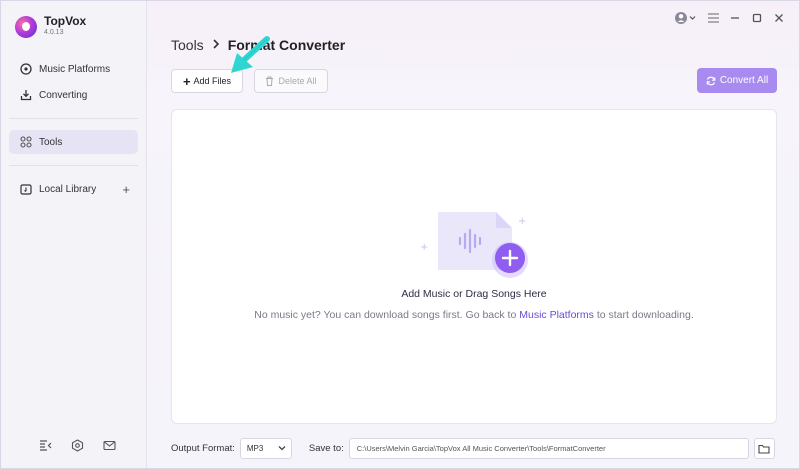  I want to click on browse-folder-button, so click(764, 448).